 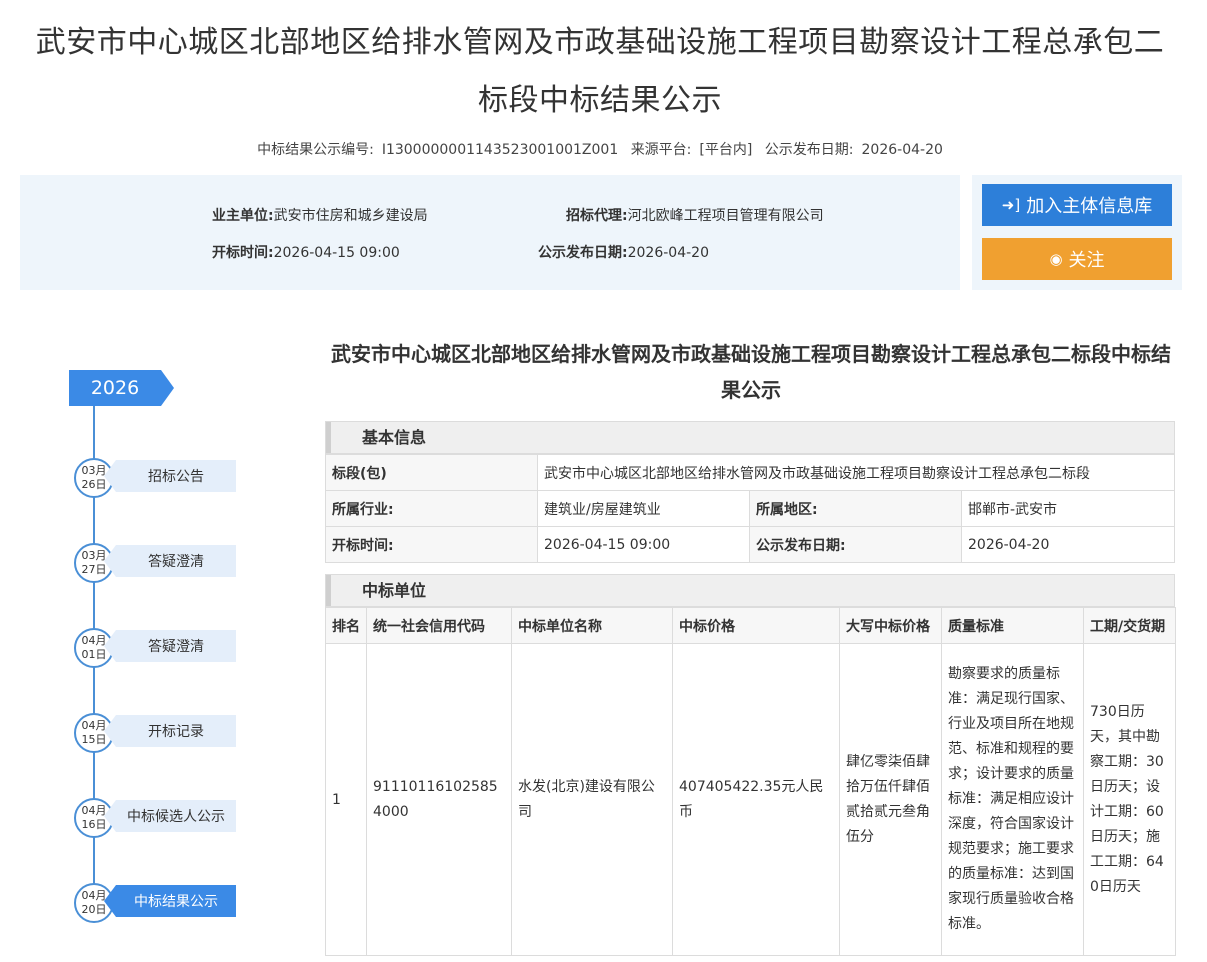 I want to click on add-to-database-label: 加入主体信息库, so click(x=1089, y=206).